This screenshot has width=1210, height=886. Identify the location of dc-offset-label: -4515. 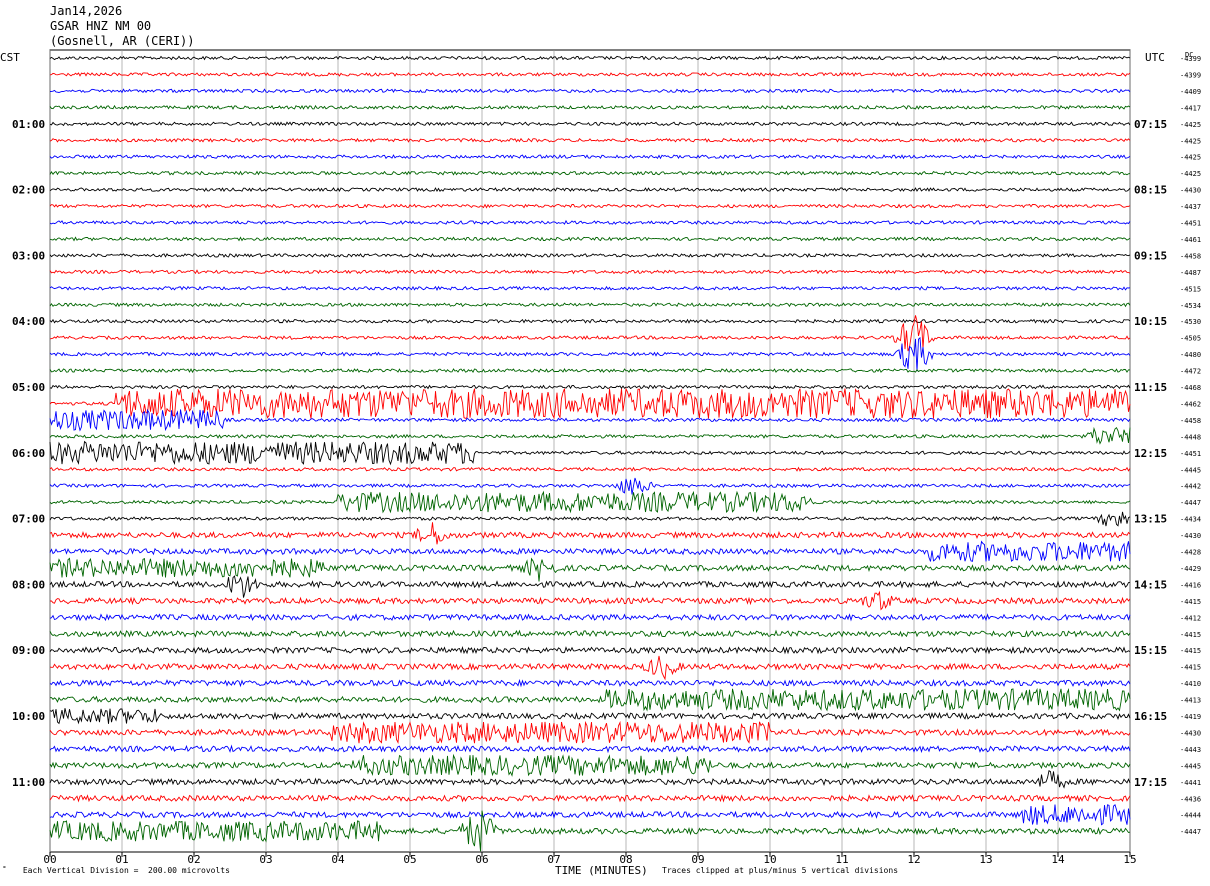
(1190, 289).